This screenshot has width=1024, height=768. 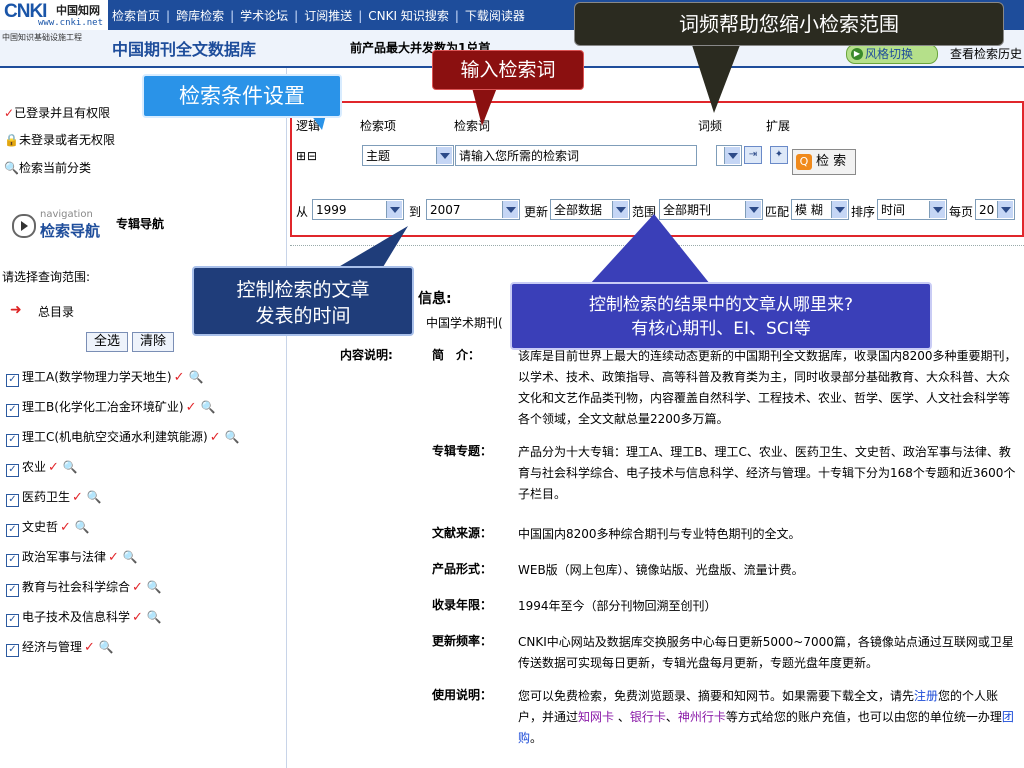 I want to click on add-remove-row-icon: ⊞⊟, so click(x=307, y=156).